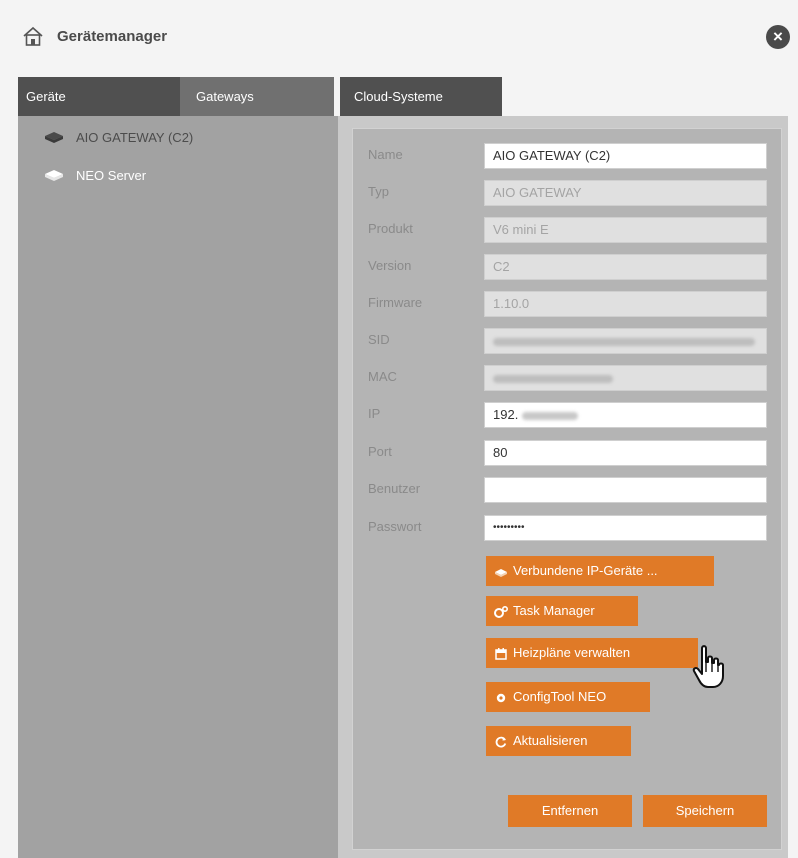  I want to click on produkt-label: Produkt, so click(390, 228).